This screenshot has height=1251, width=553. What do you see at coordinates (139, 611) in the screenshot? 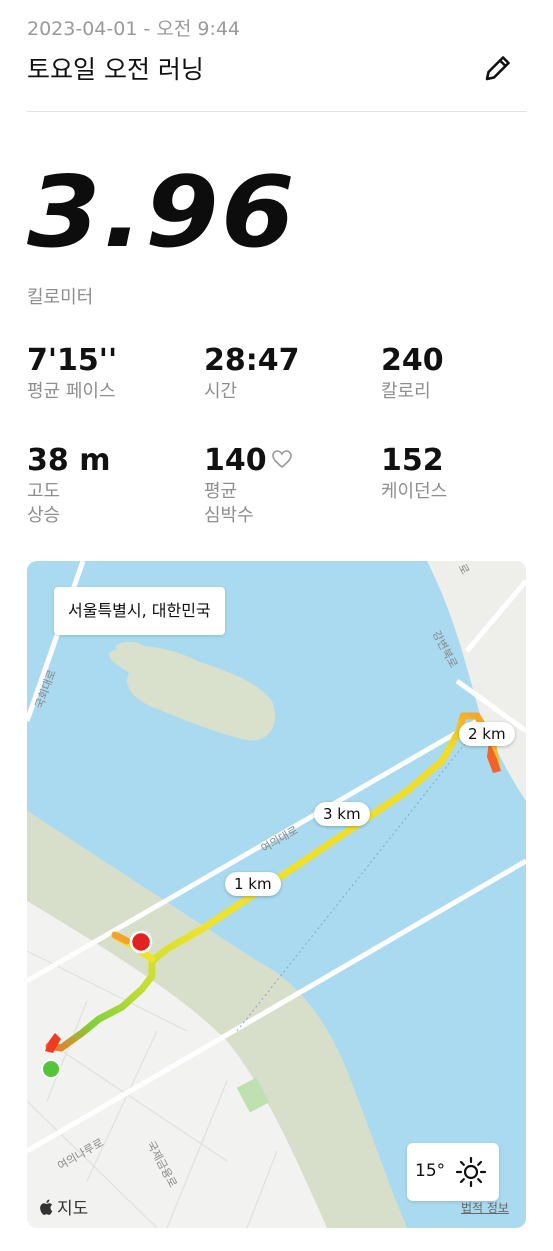
I see `location-label: 서울특별시, 대한민국` at bounding box center [139, 611].